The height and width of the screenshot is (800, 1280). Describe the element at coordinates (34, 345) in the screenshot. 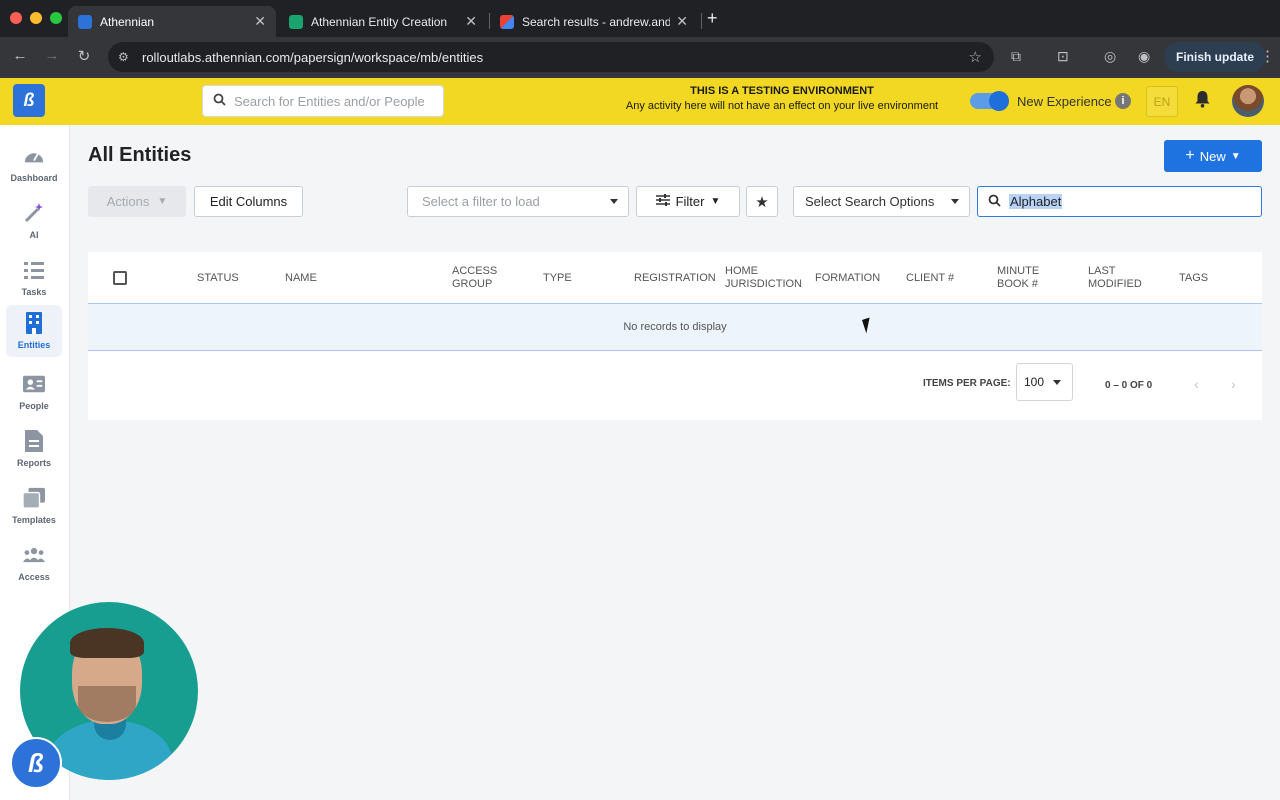

I see `sidebar-item-label: Entities` at that location.